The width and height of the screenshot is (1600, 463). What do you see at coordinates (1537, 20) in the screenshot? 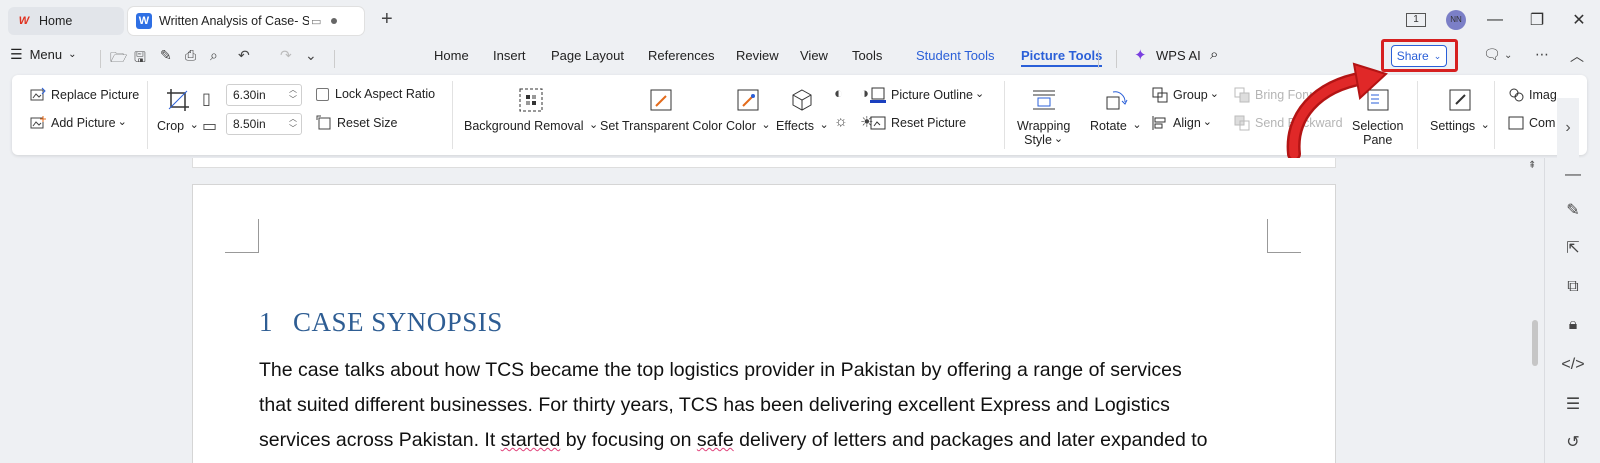
I see `restore-icon: ❐` at bounding box center [1537, 20].